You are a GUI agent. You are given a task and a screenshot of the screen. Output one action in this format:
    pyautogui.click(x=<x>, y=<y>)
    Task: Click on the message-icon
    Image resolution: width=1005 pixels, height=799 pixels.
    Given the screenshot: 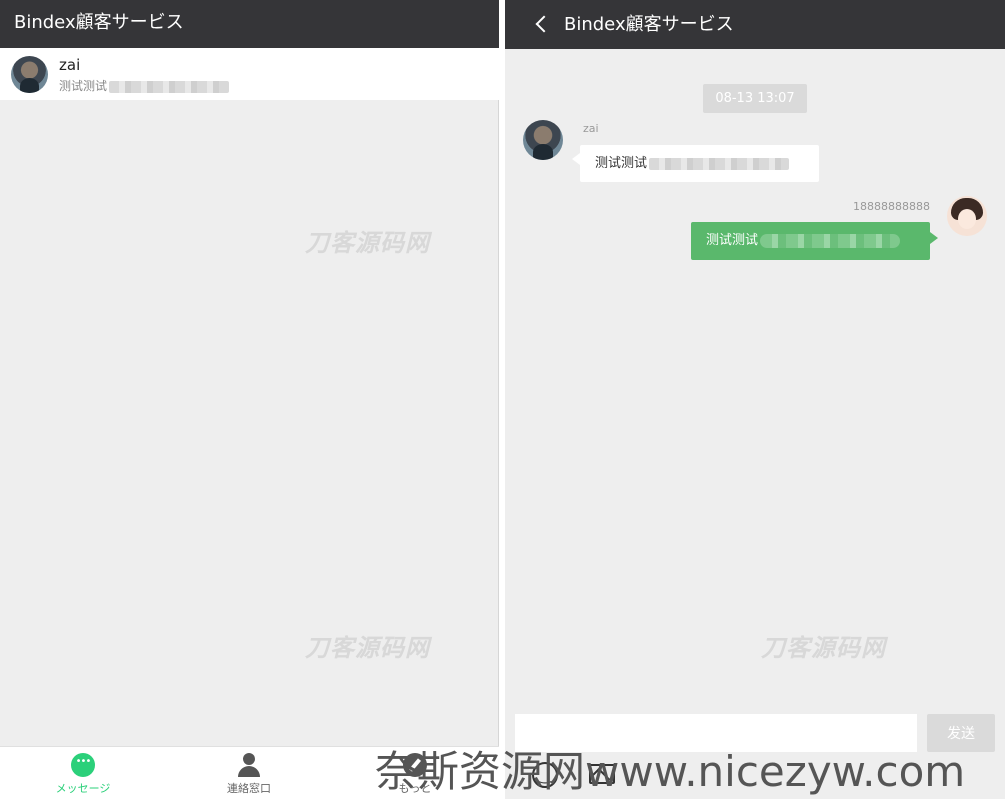 What is the action you would take?
    pyautogui.click(x=83, y=765)
    